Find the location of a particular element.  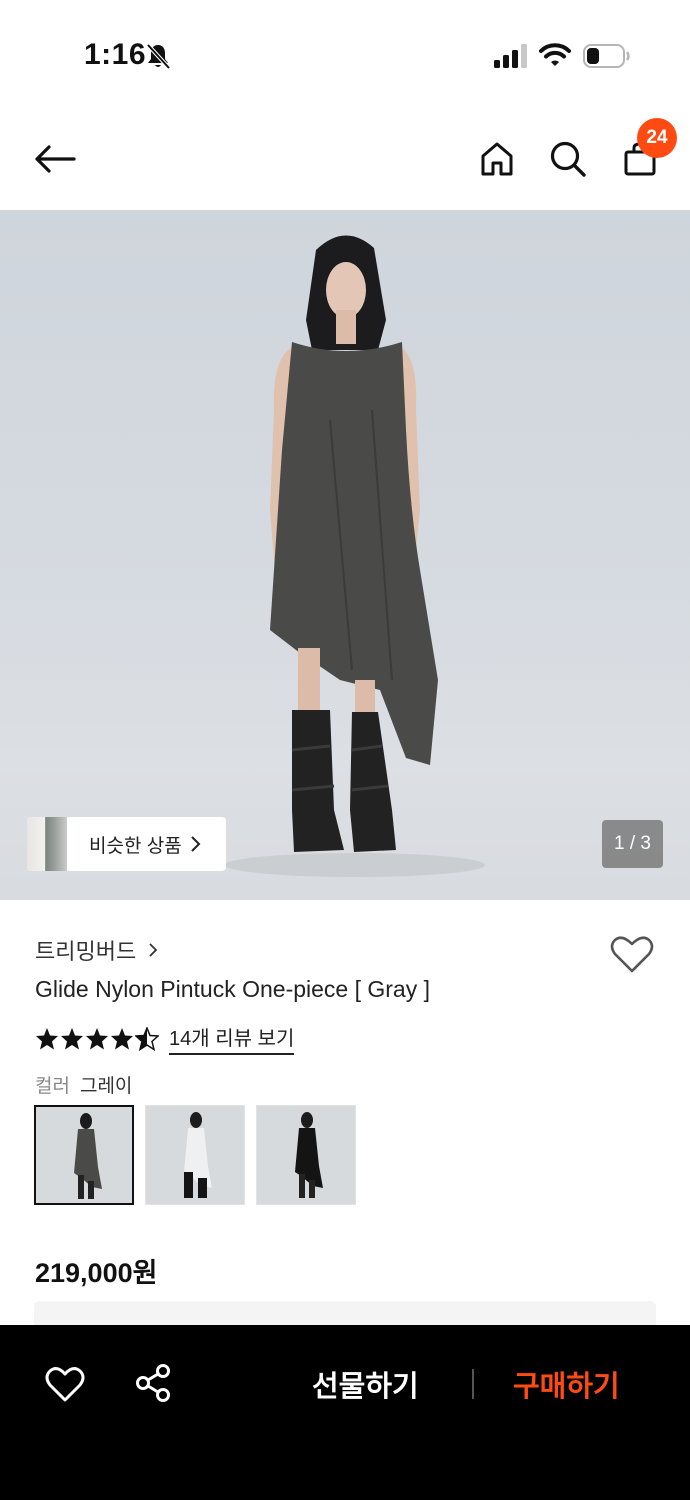

search-button is located at coordinates (568, 159).